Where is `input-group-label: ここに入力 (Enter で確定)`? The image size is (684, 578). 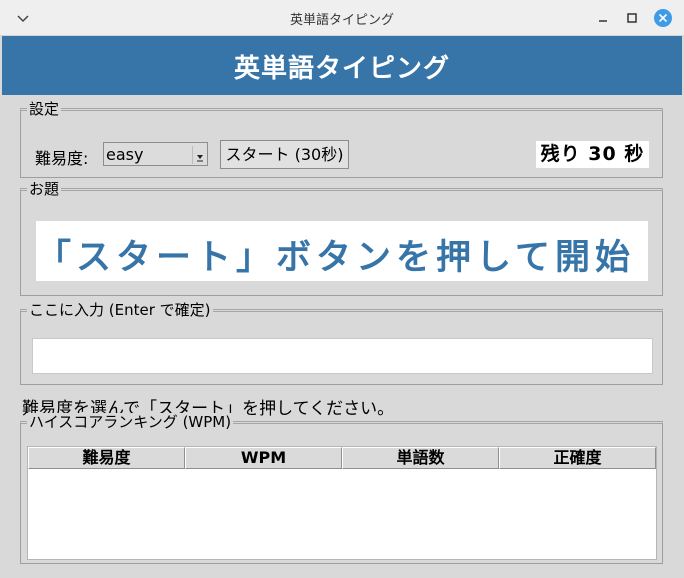 input-group-label: ここに入力 (Enter で確定) is located at coordinates (120, 310).